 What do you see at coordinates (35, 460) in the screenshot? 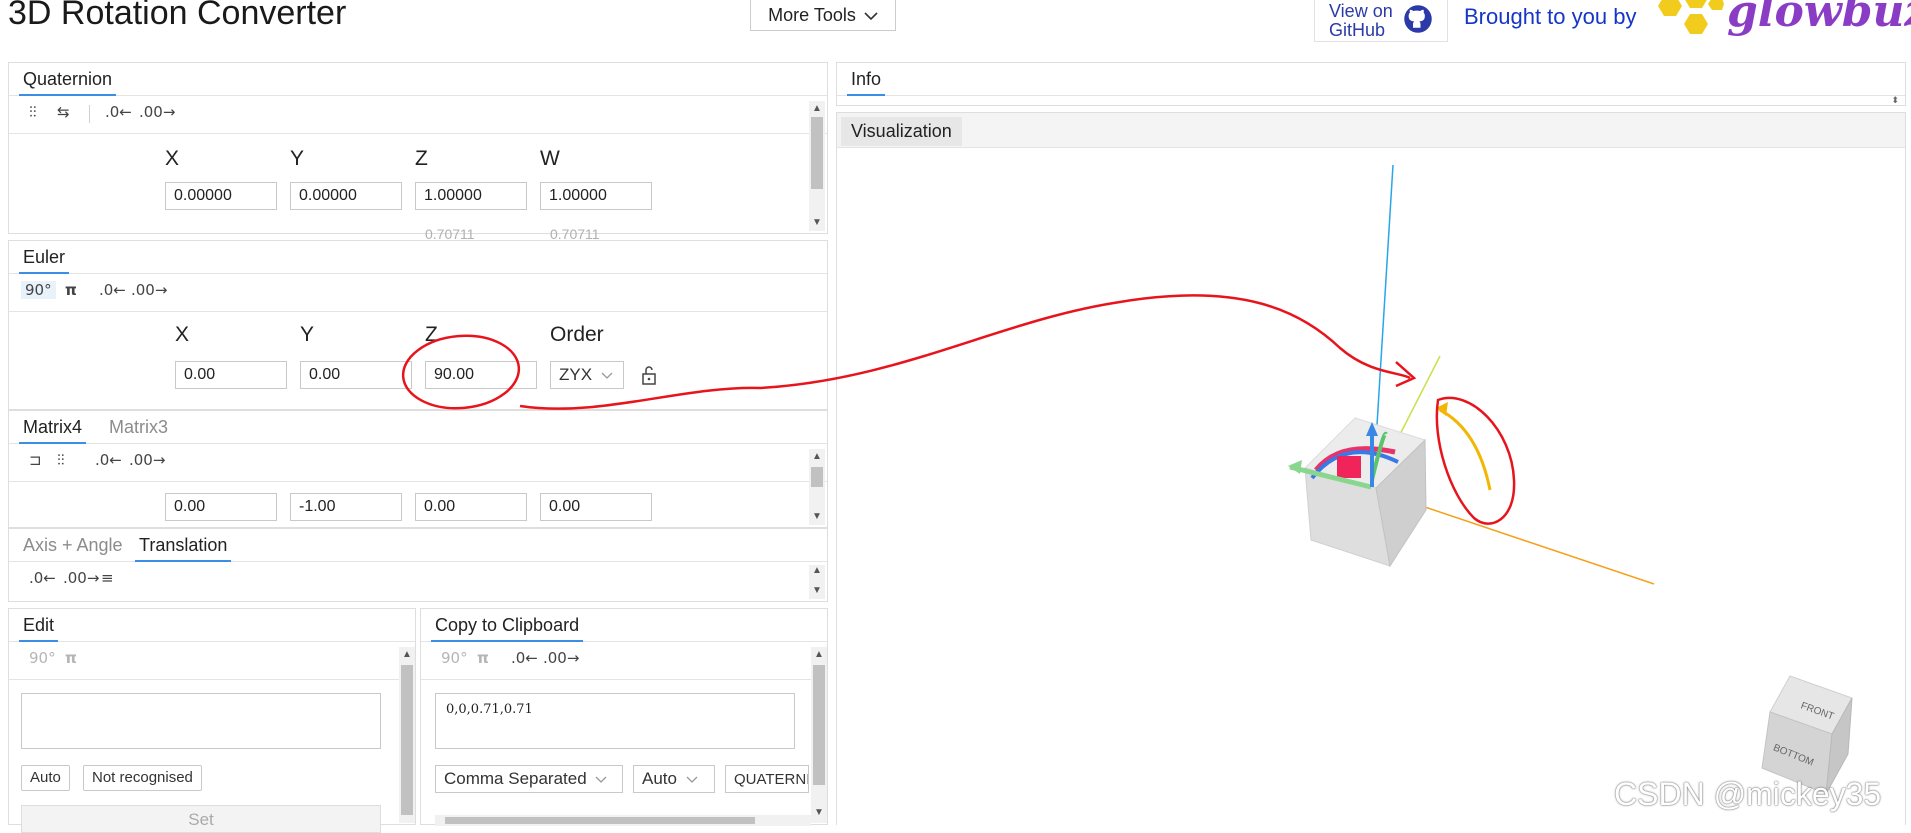
I see `transpose-icon: ⊐` at bounding box center [35, 460].